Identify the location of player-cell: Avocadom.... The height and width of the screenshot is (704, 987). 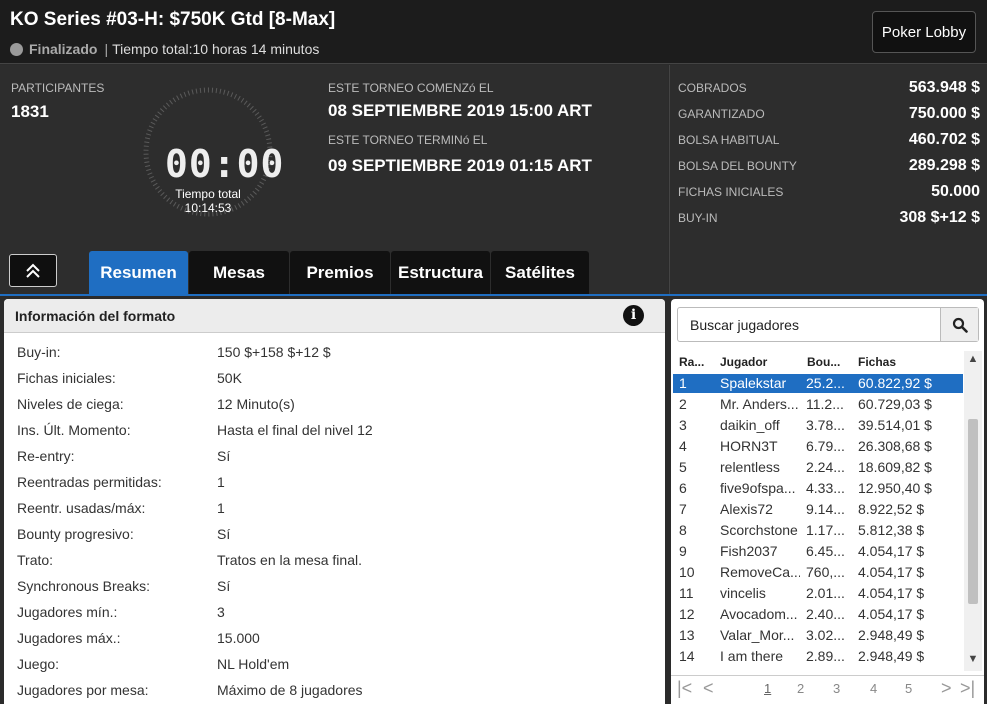
(759, 614).